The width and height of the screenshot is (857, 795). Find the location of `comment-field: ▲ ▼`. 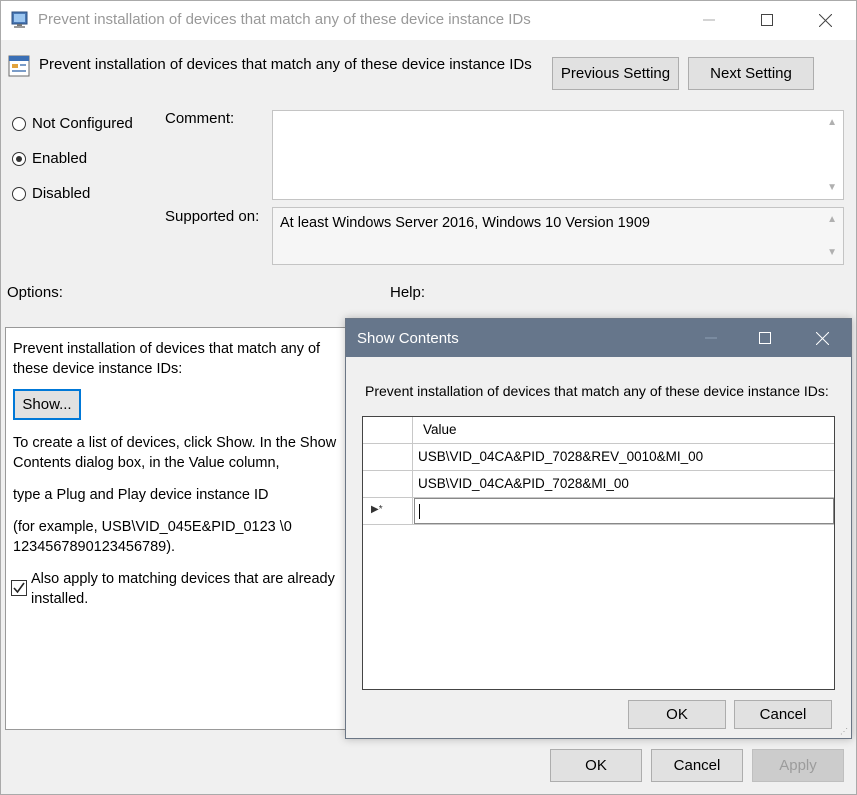

comment-field: ▲ ▼ is located at coordinates (558, 155).